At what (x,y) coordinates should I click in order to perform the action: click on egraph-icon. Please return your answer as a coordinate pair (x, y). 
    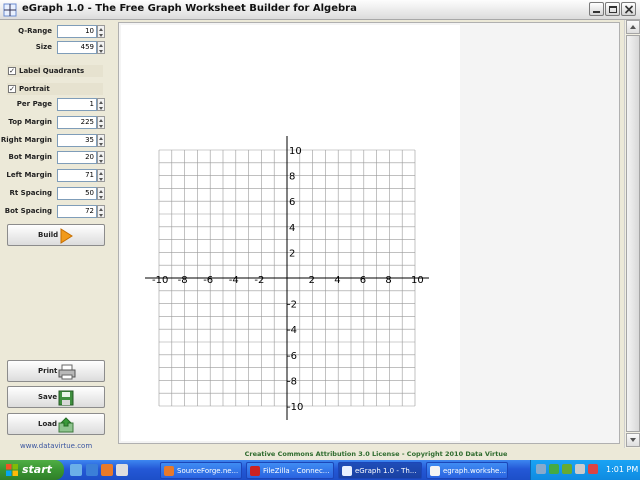
    Looking at the image, I should click on (347, 471).